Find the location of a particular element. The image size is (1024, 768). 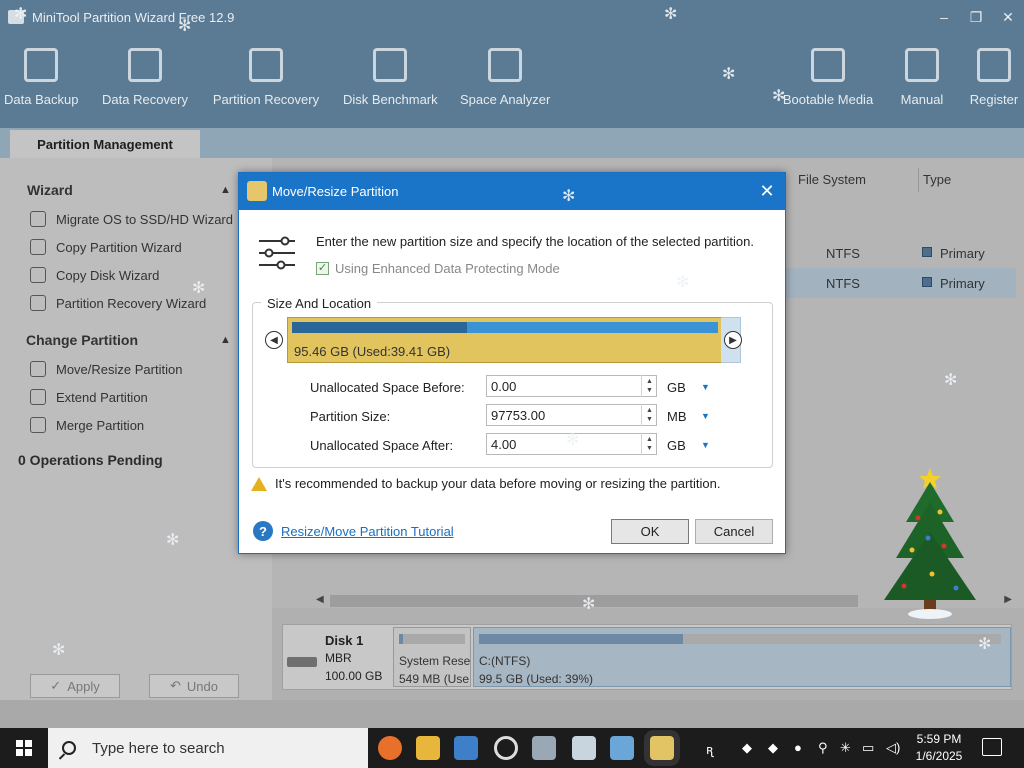

check-icon: ✓ is located at coordinates (56, 685).